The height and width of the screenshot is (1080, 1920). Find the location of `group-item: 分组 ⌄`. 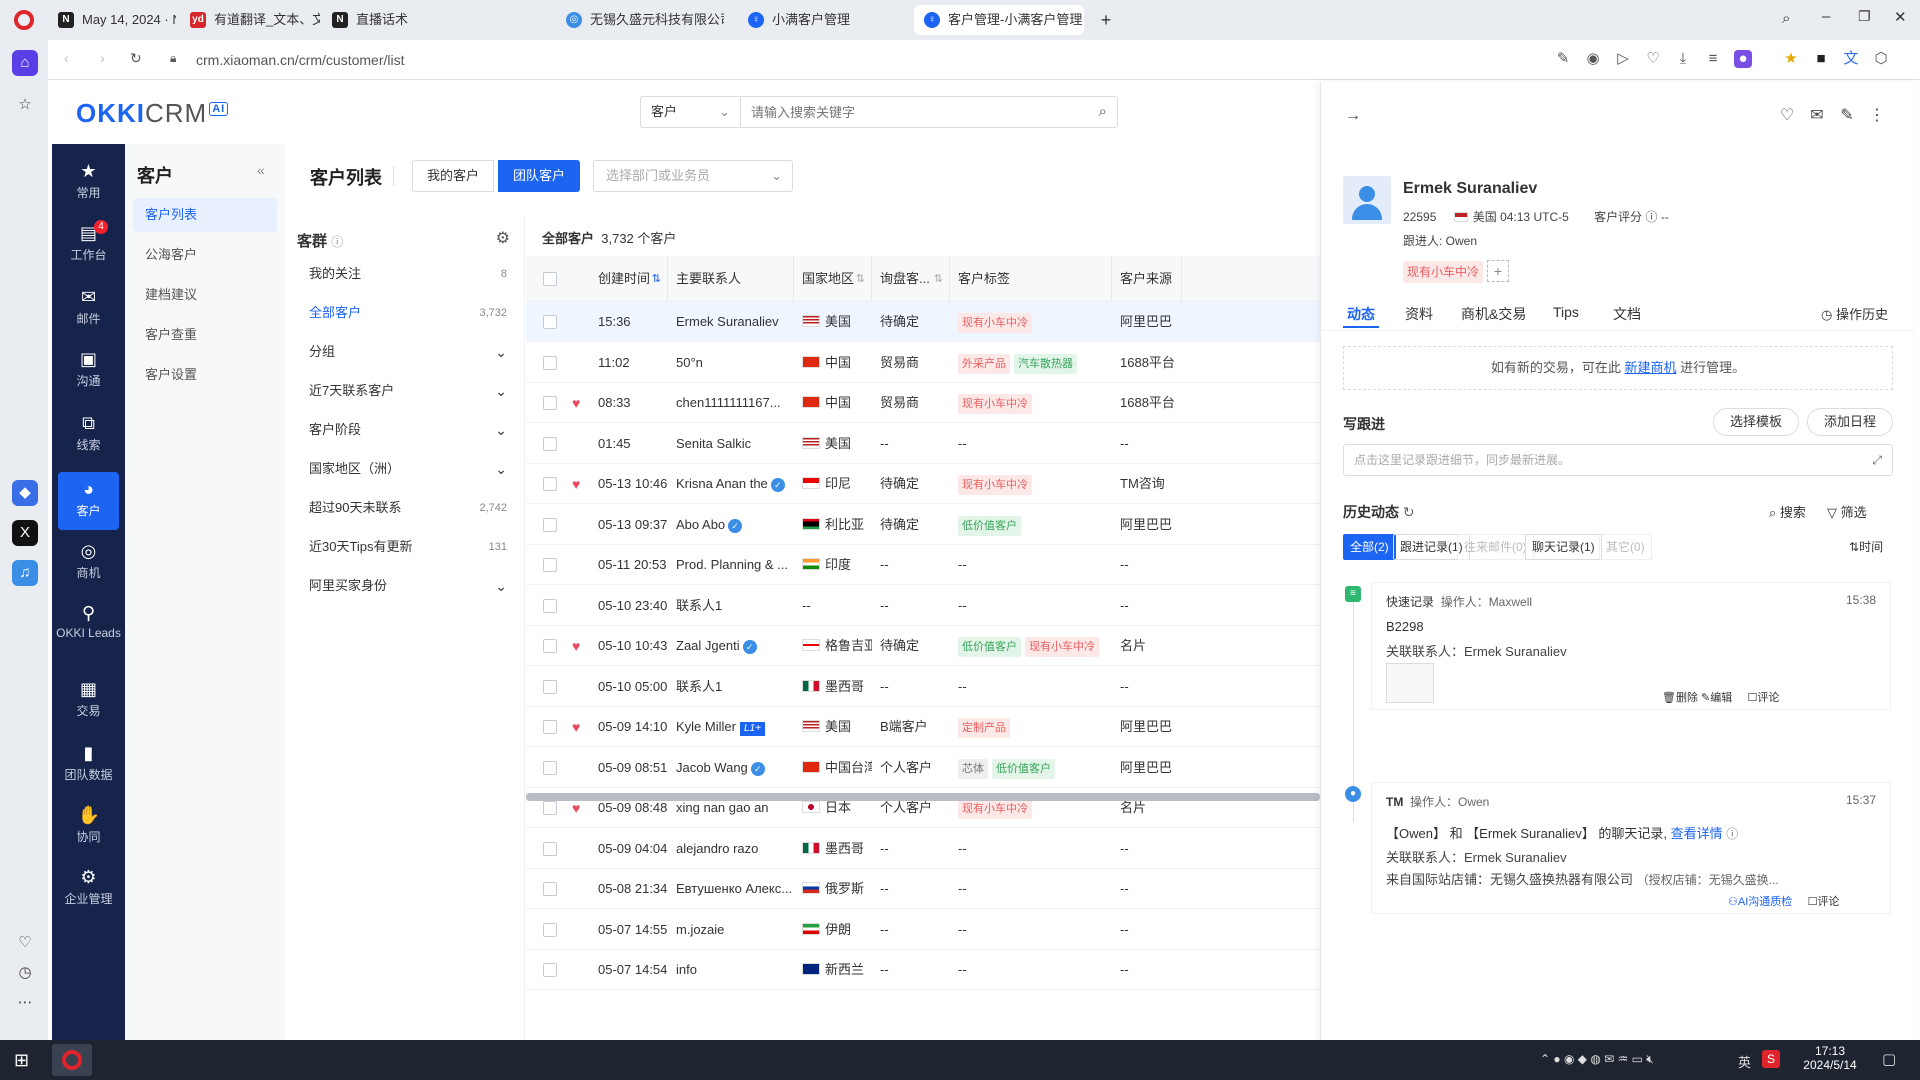

group-item: 分组 ⌄ is located at coordinates (408, 352).